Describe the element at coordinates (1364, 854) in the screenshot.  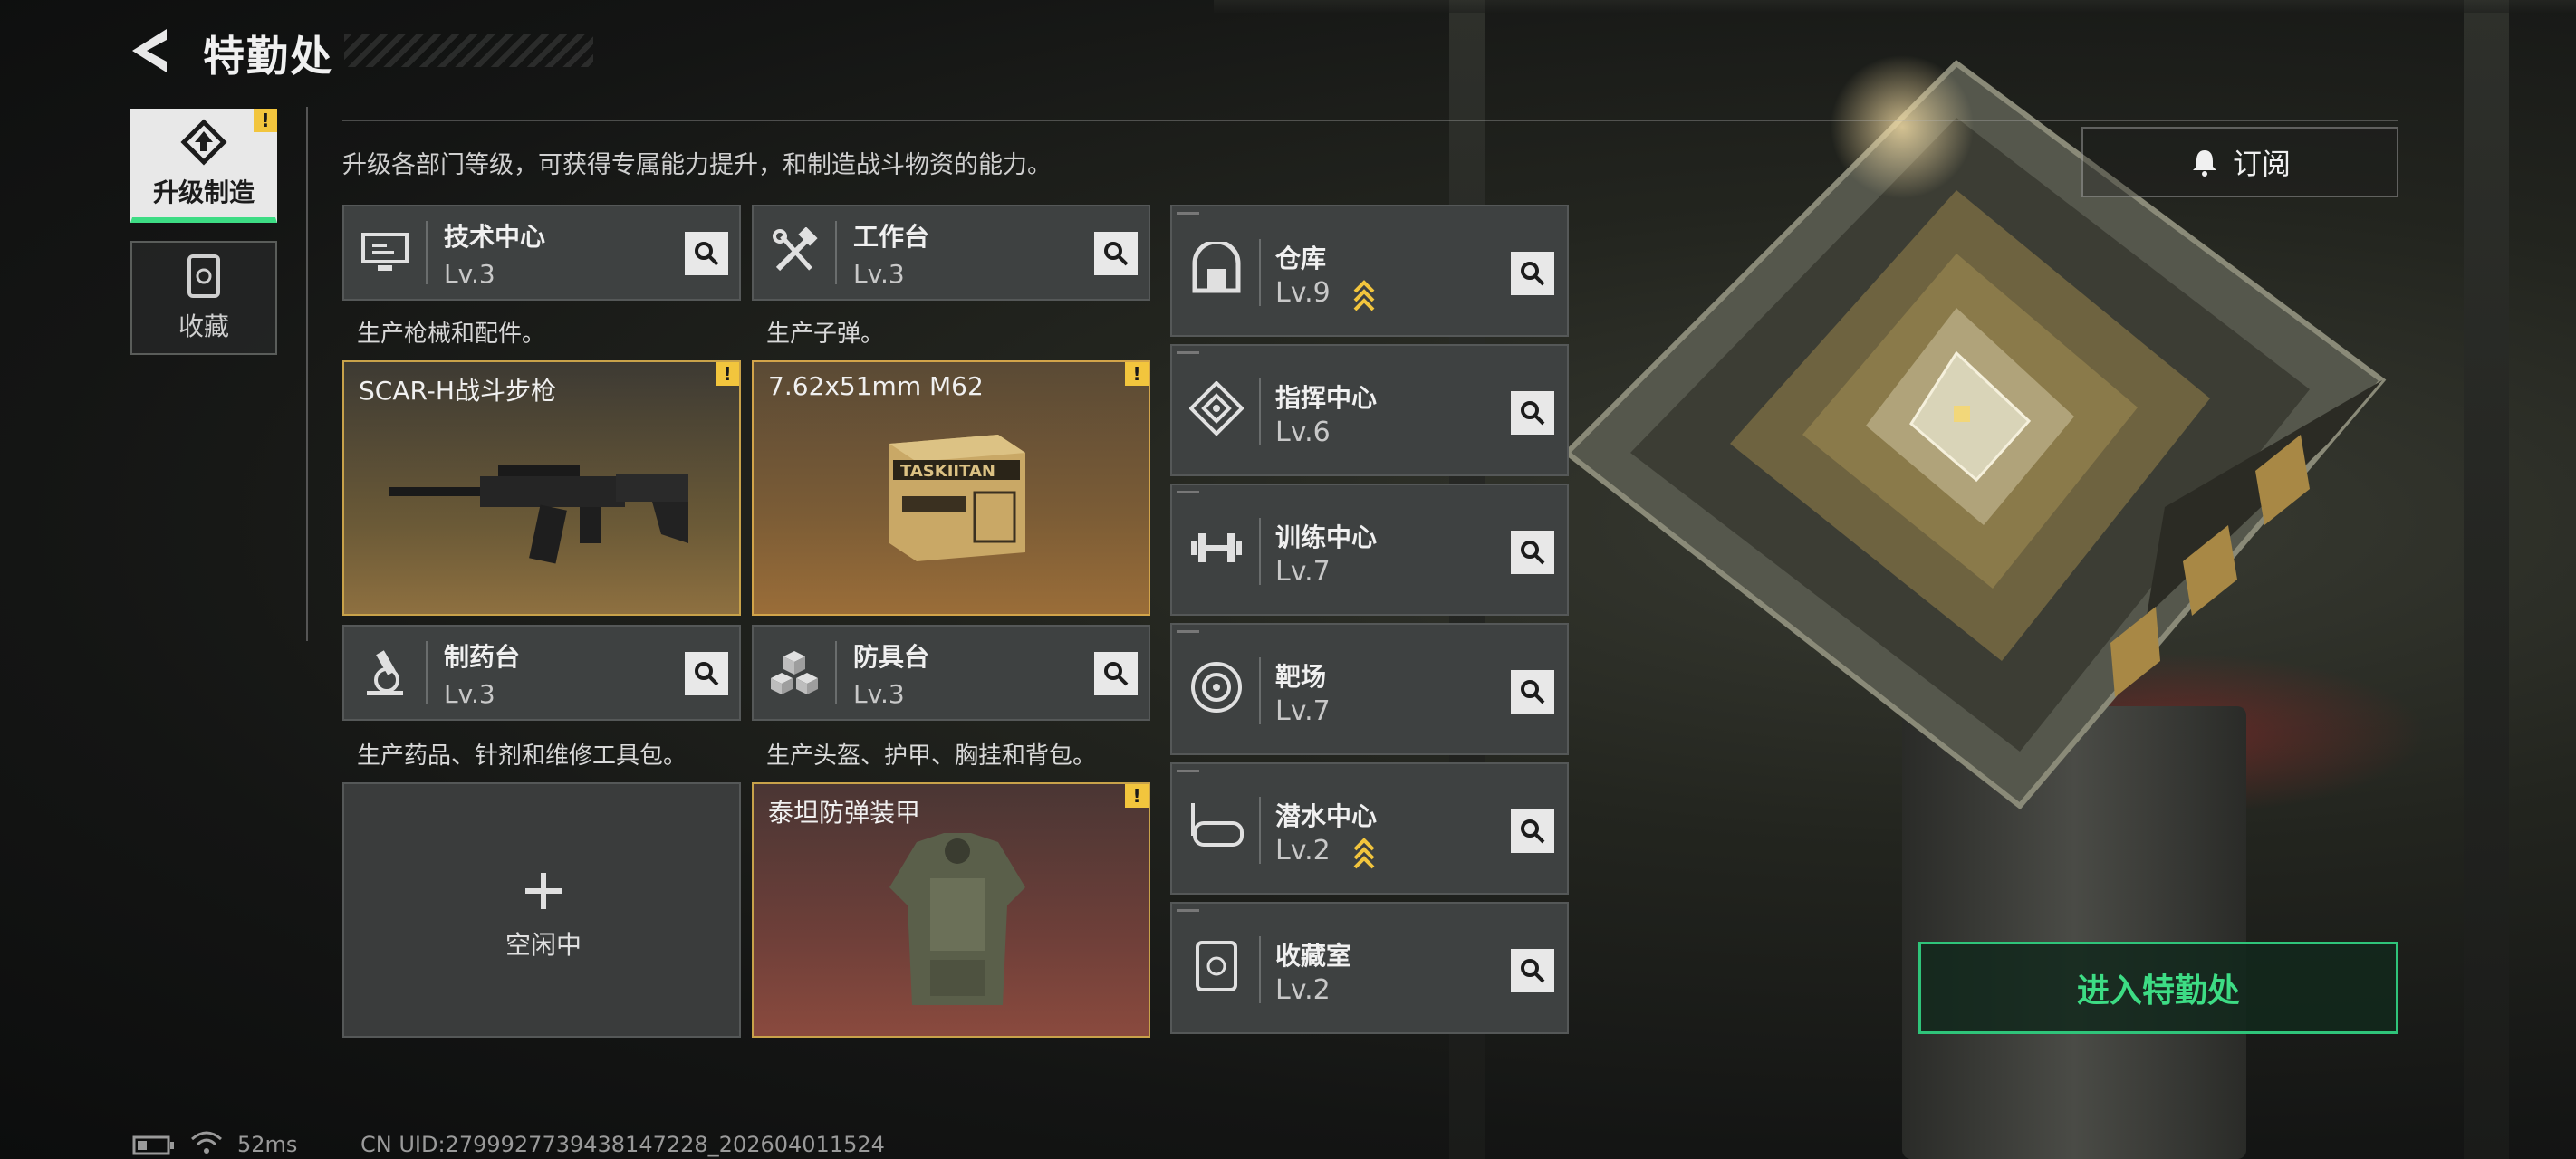
I see `upgrade-chevron-icon` at that location.